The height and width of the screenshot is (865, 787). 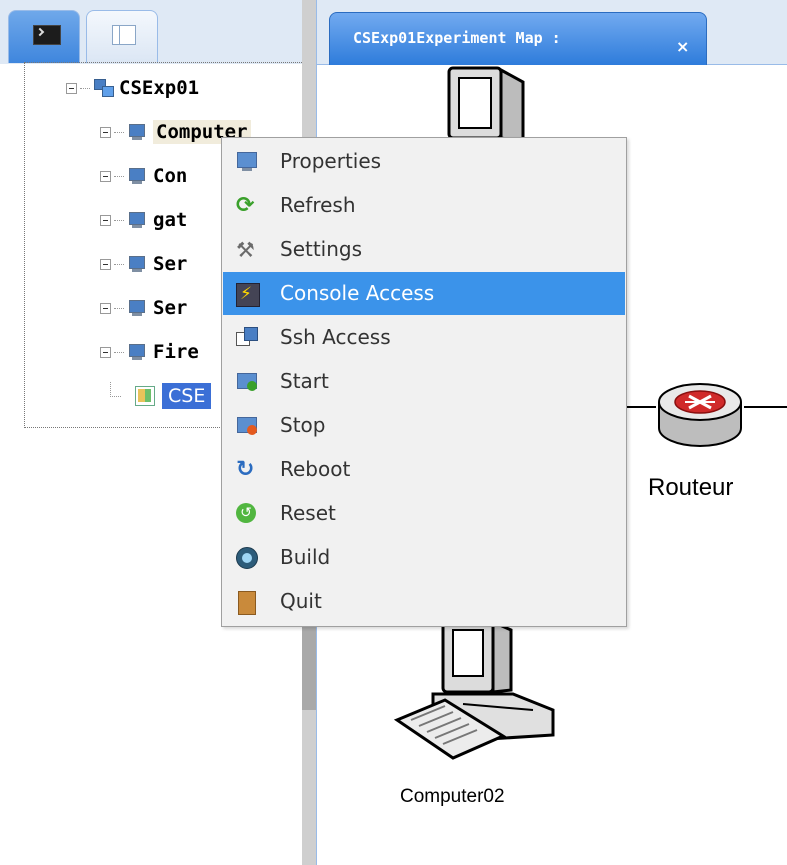 I want to click on map-icon, so click(x=145, y=396).